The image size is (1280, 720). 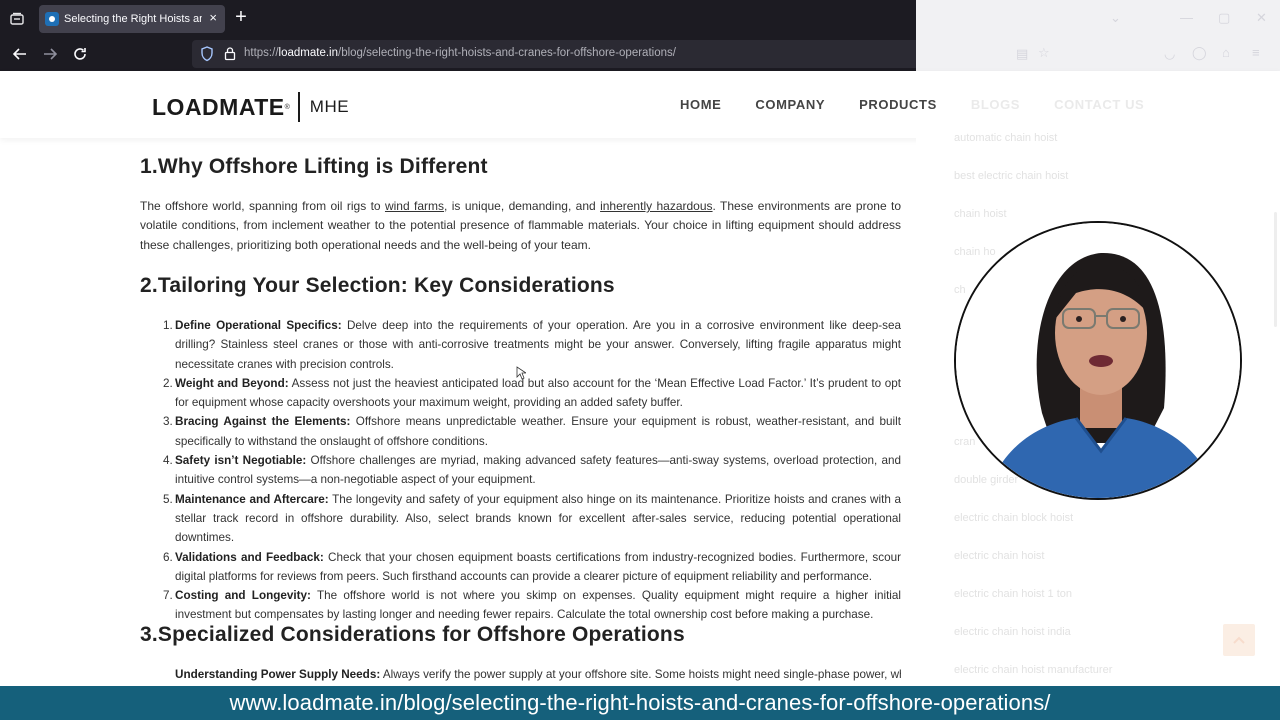 What do you see at coordinates (999, 556) in the screenshot?
I see `sidebar-tag-link: electric chain hoist` at bounding box center [999, 556].